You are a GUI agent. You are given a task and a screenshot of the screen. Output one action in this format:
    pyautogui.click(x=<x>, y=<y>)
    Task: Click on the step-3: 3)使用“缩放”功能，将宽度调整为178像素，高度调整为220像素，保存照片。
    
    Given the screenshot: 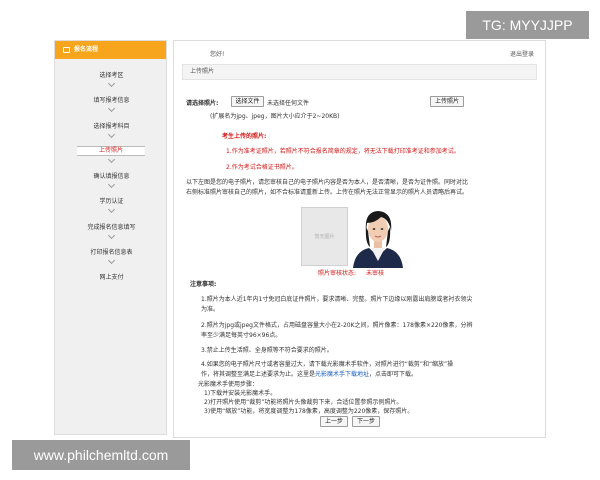 What is the action you would take?
    pyautogui.click(x=309, y=411)
    